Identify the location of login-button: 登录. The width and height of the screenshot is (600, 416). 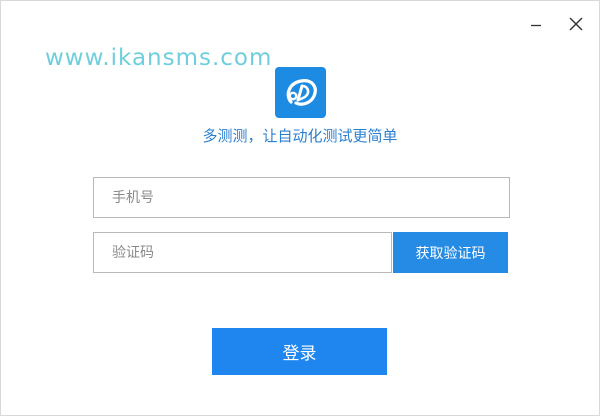
(299, 351).